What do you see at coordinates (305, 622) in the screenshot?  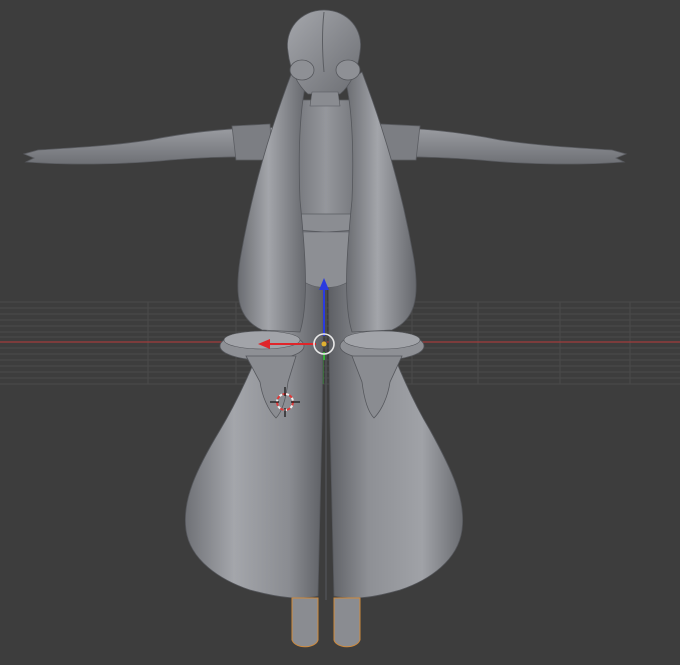 I see `left-foot` at bounding box center [305, 622].